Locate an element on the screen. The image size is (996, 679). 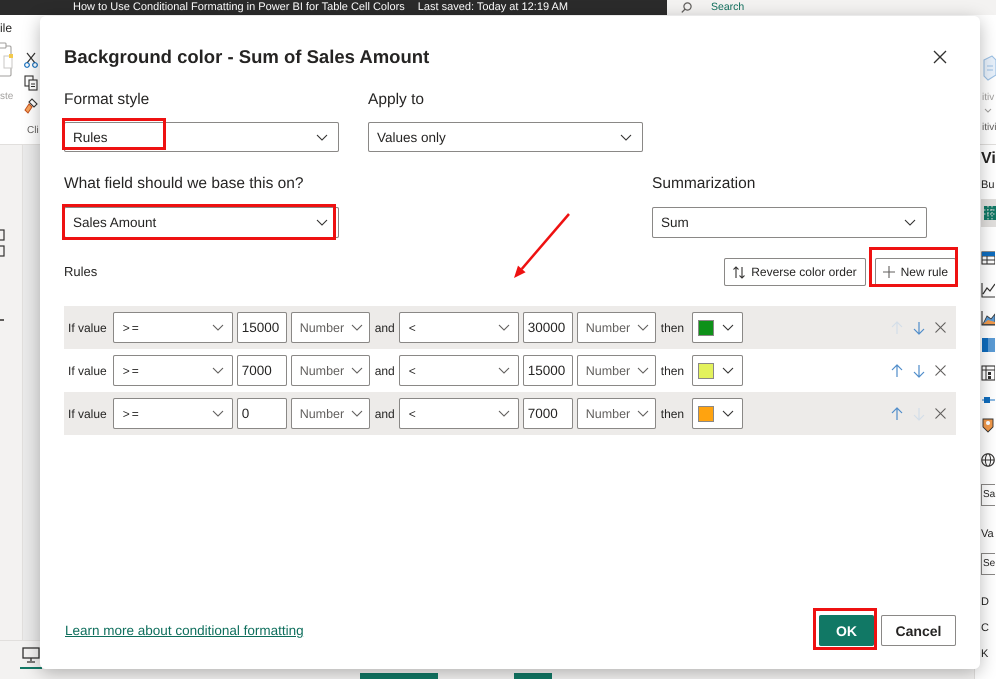
file-tab: ile is located at coordinates (6, 28).